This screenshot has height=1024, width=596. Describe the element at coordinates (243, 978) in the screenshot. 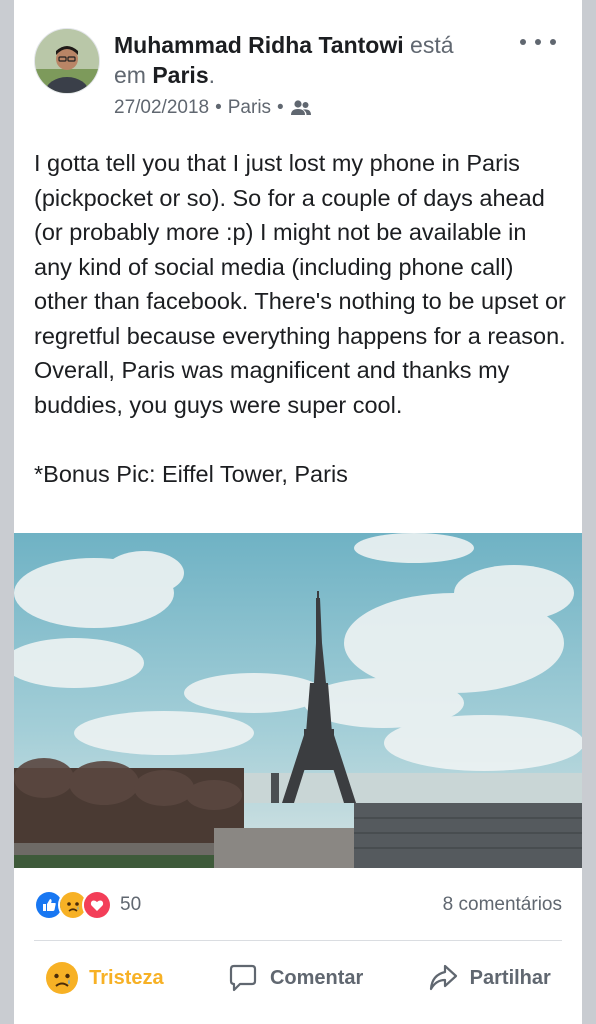

I see `comment-icon` at that location.